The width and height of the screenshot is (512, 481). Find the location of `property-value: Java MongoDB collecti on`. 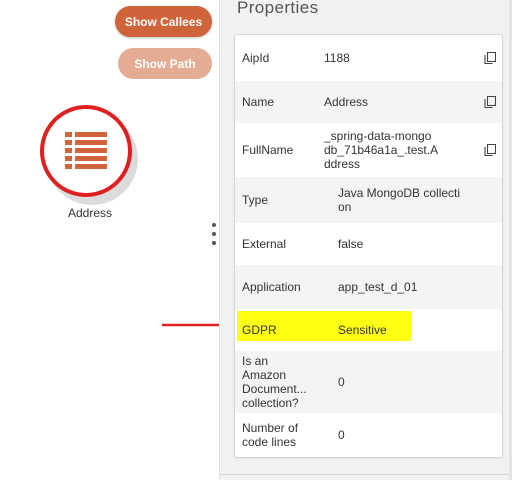

property-value: Java MongoDB collecti on is located at coordinates (399, 200).